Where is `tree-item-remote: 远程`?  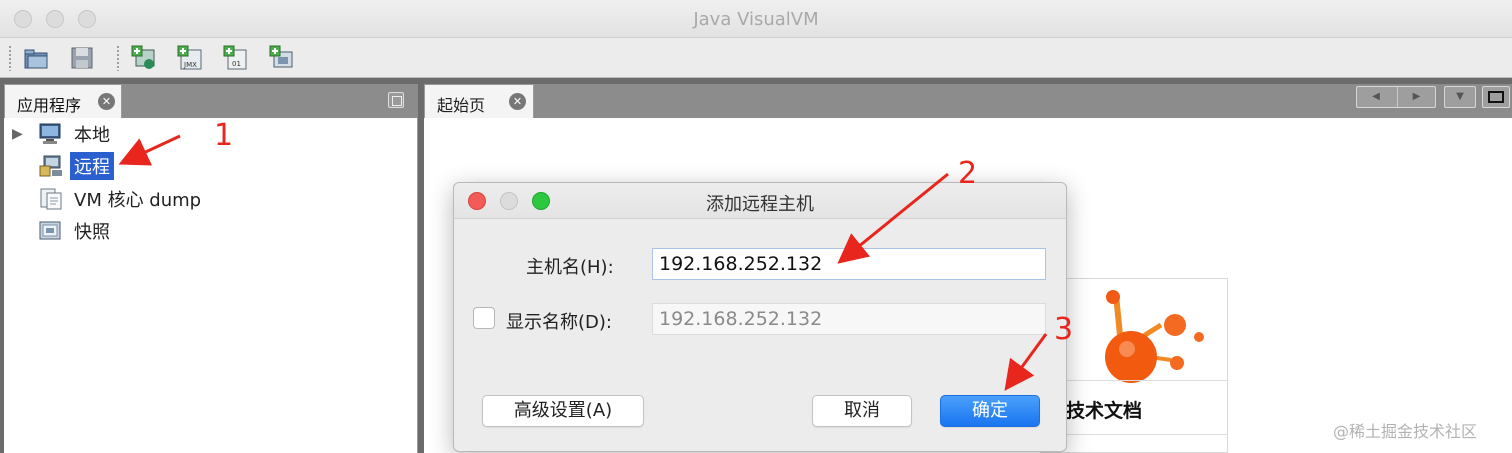 tree-item-remote: 远程 is located at coordinates (76, 166).